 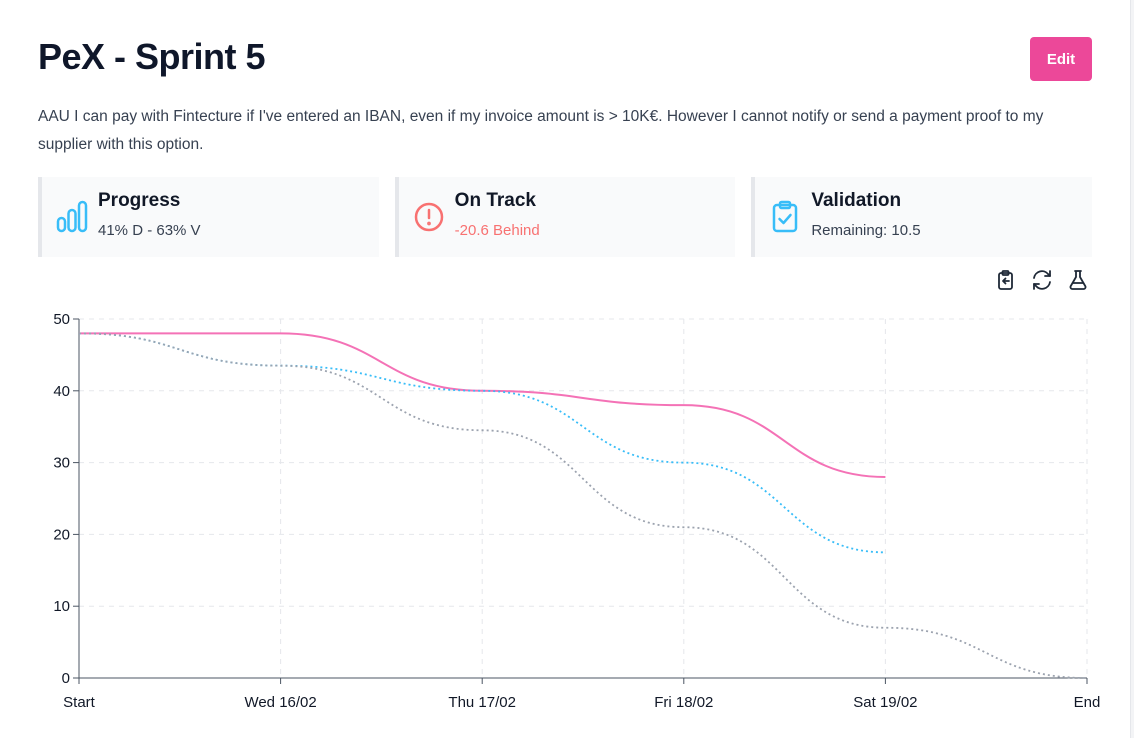 I want to click on refresh-icon, so click(x=1042, y=280).